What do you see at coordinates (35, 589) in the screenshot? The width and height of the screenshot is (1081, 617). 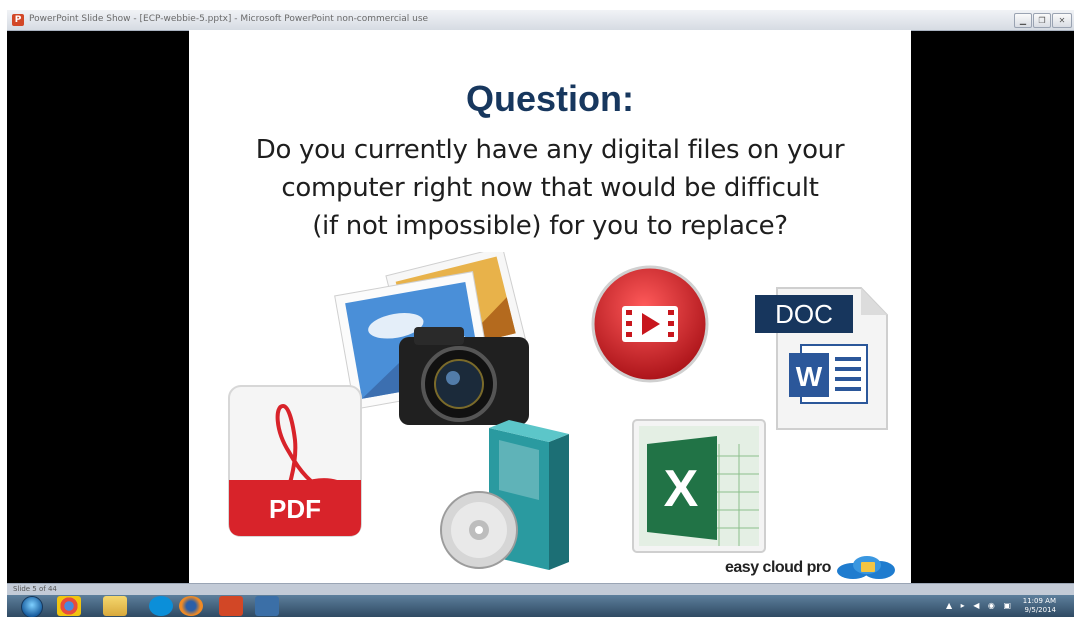 I see `slide-counter: Slide 5 of 44` at bounding box center [35, 589].